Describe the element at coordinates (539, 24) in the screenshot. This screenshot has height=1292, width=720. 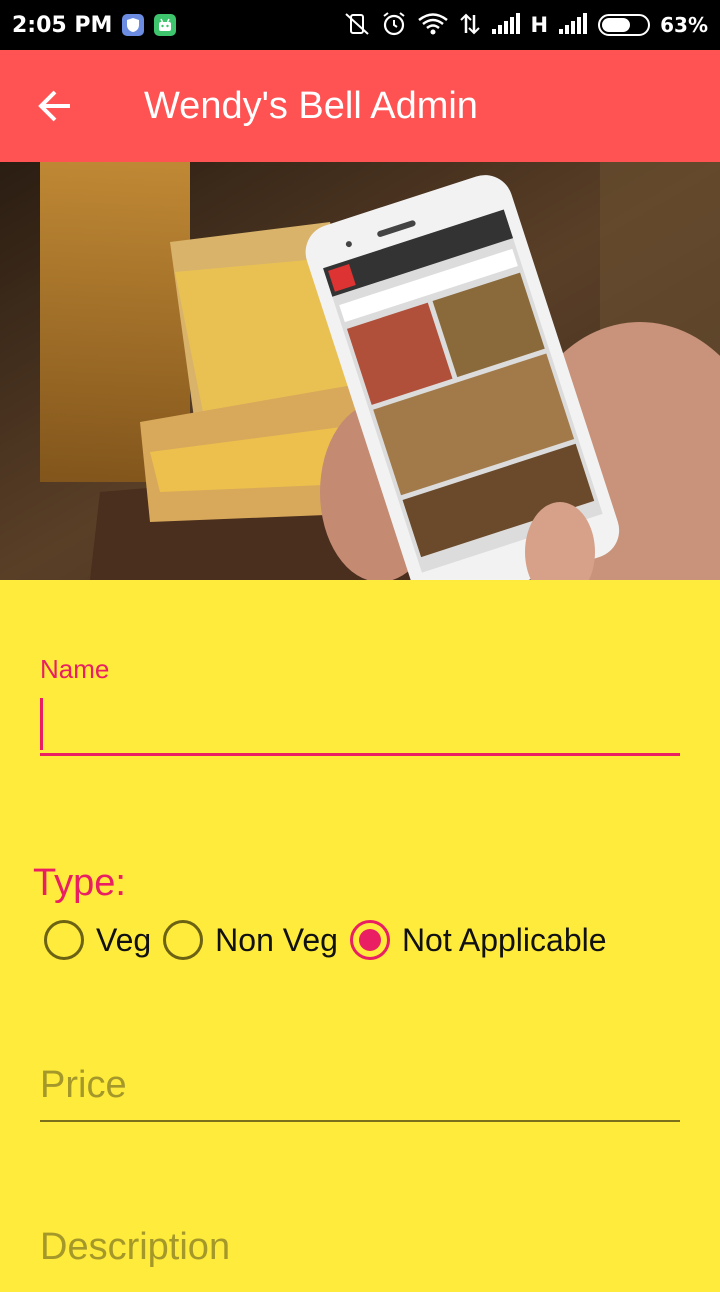
I see `network-type: H` at that location.